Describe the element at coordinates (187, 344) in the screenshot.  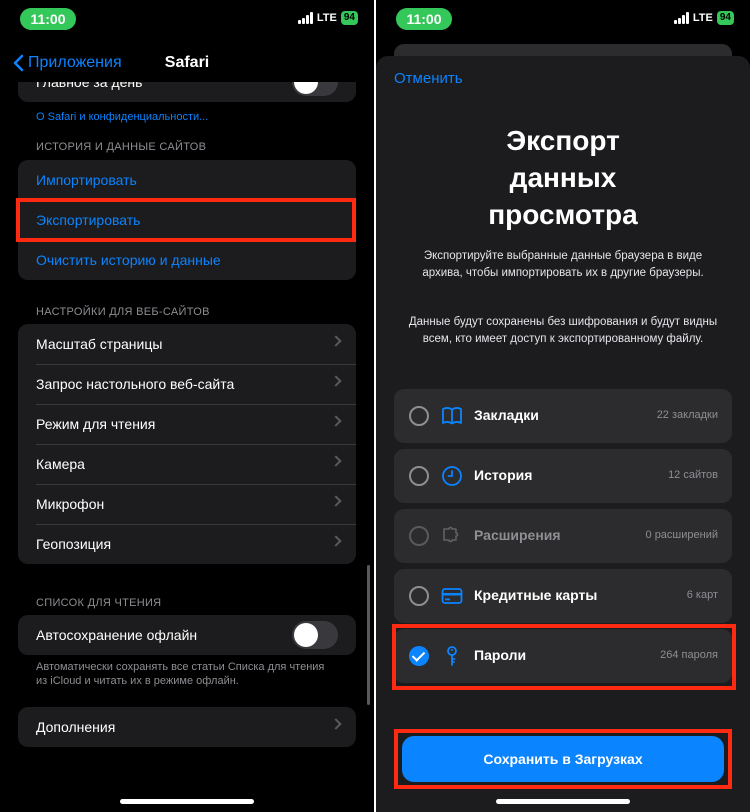
I see `page-zoom-row: Масштаб страницы` at that location.